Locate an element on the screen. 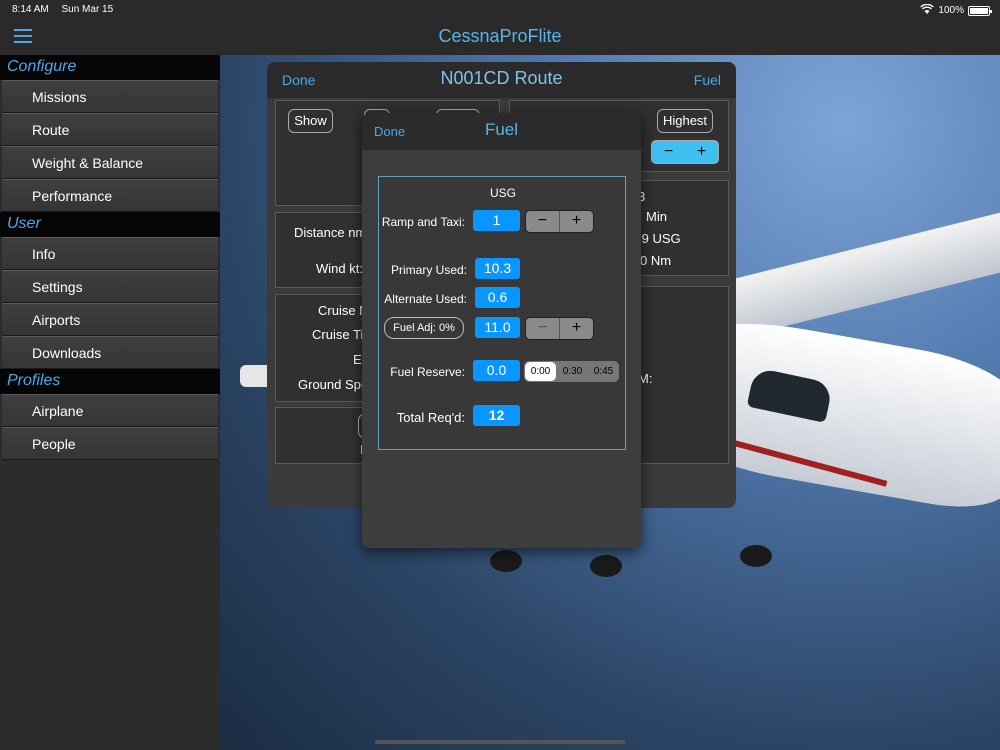 The width and height of the screenshot is (1000, 750). status-date: Sun Mar 15 is located at coordinates (87, 9).